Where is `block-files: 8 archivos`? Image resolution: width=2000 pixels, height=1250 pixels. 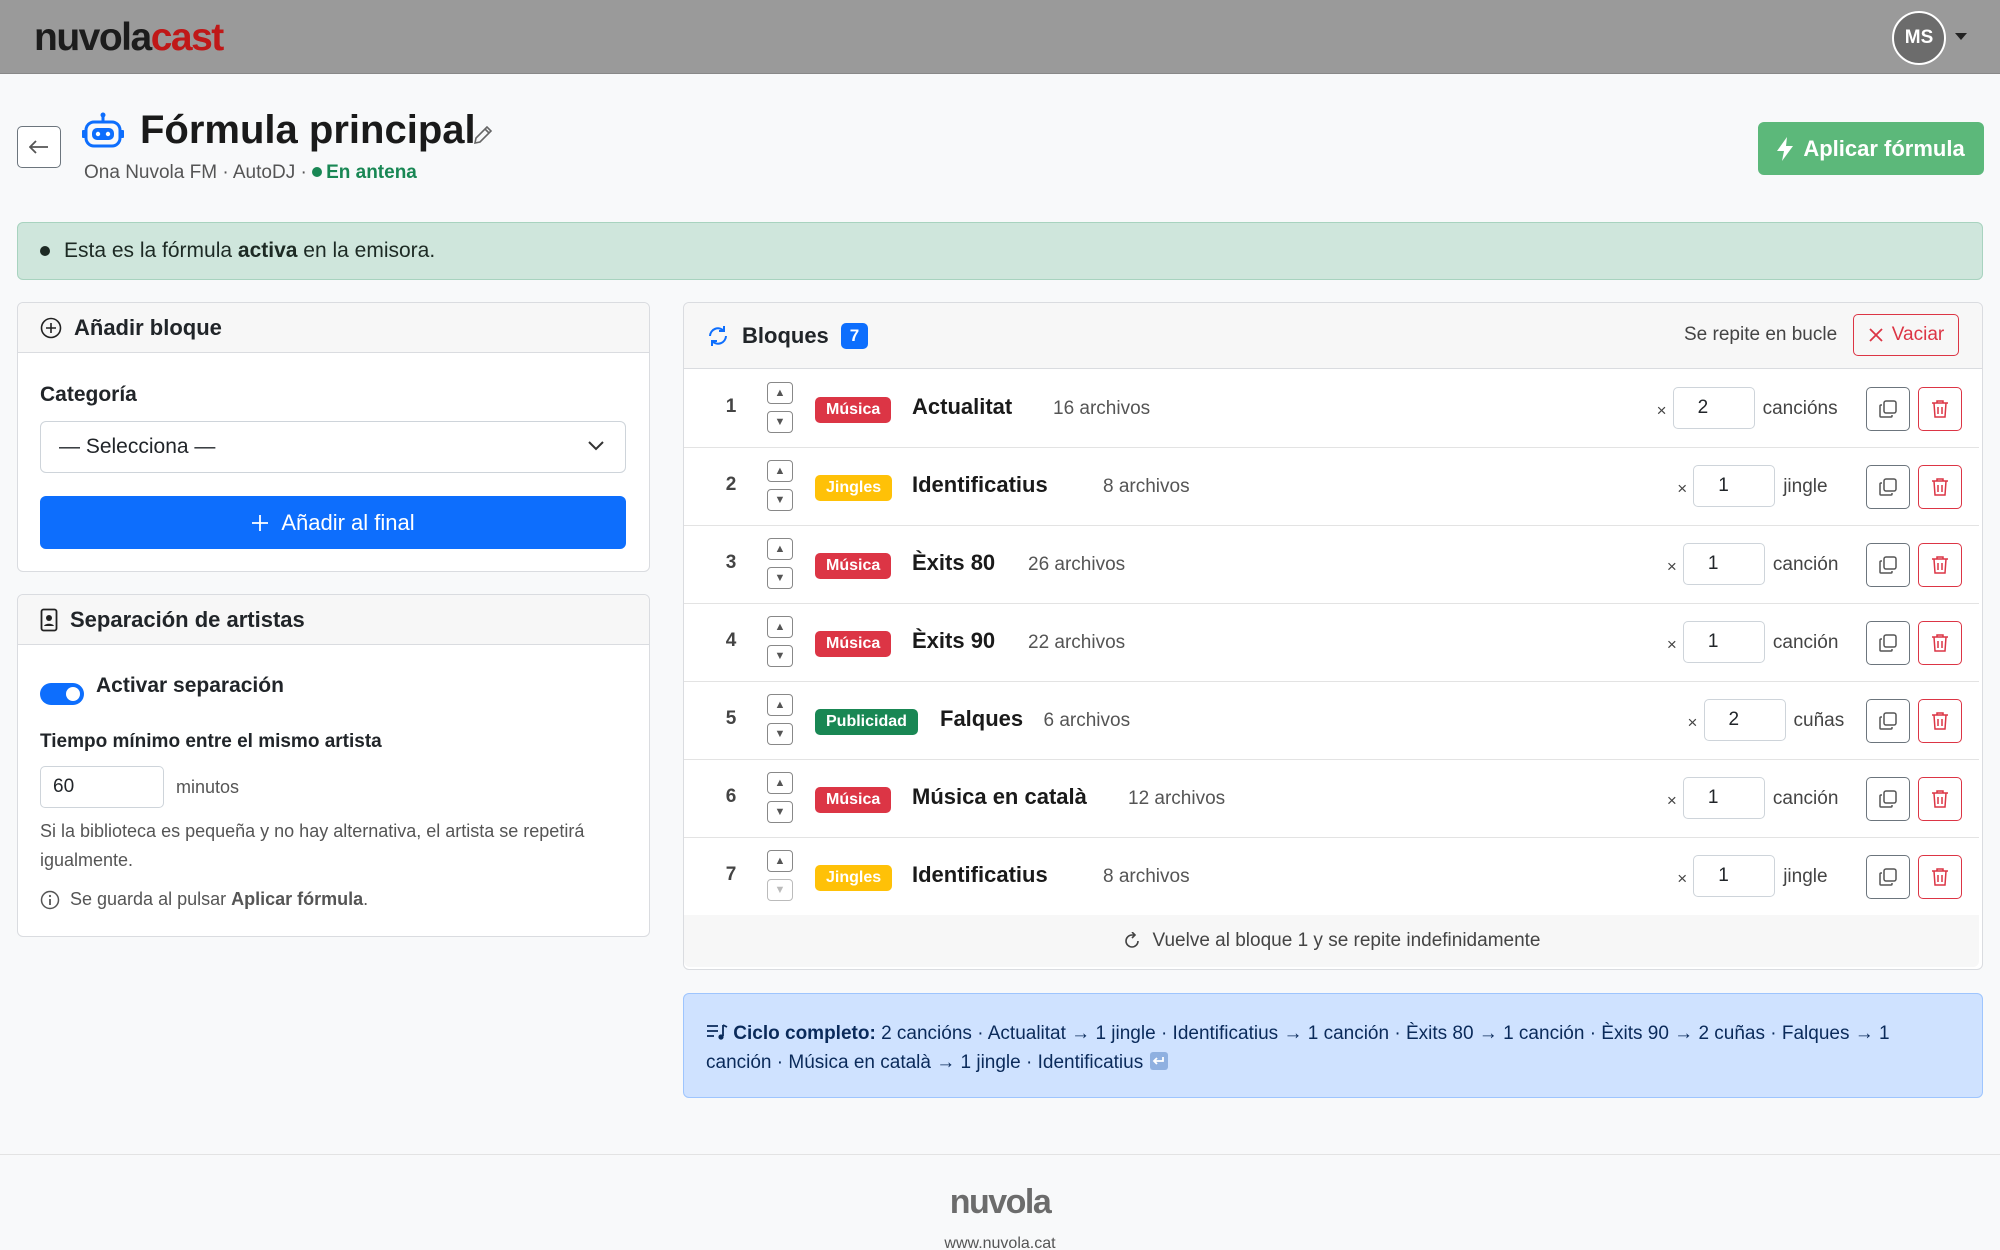 block-files: 8 archivos is located at coordinates (1146, 486).